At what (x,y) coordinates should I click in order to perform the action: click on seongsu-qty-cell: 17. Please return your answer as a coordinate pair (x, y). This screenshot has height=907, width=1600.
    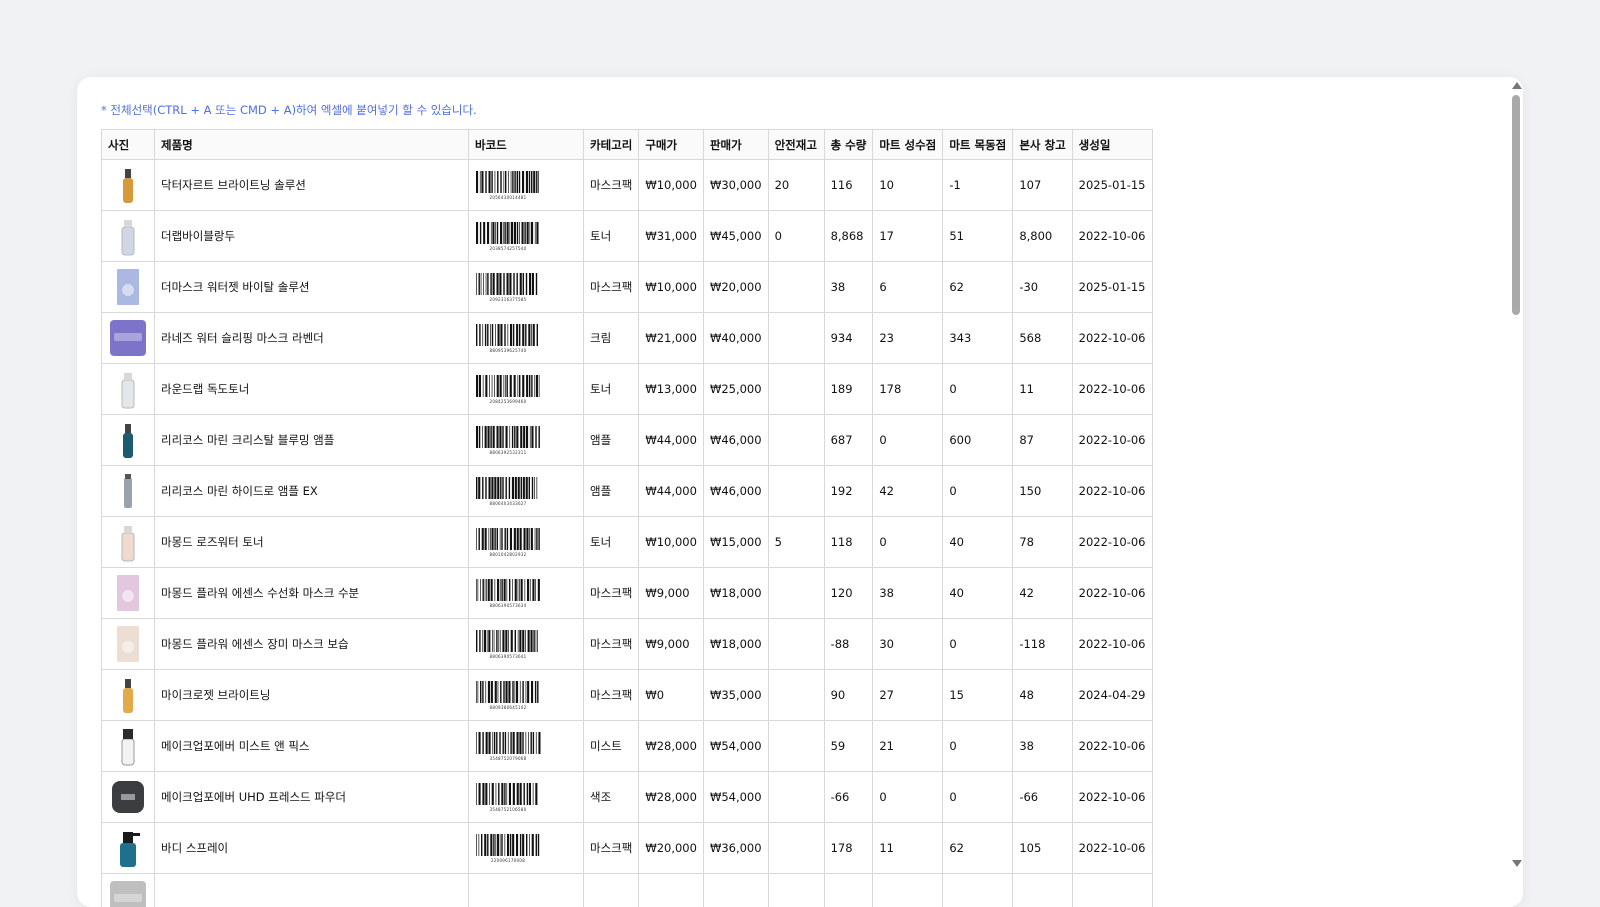
    Looking at the image, I should click on (908, 236).